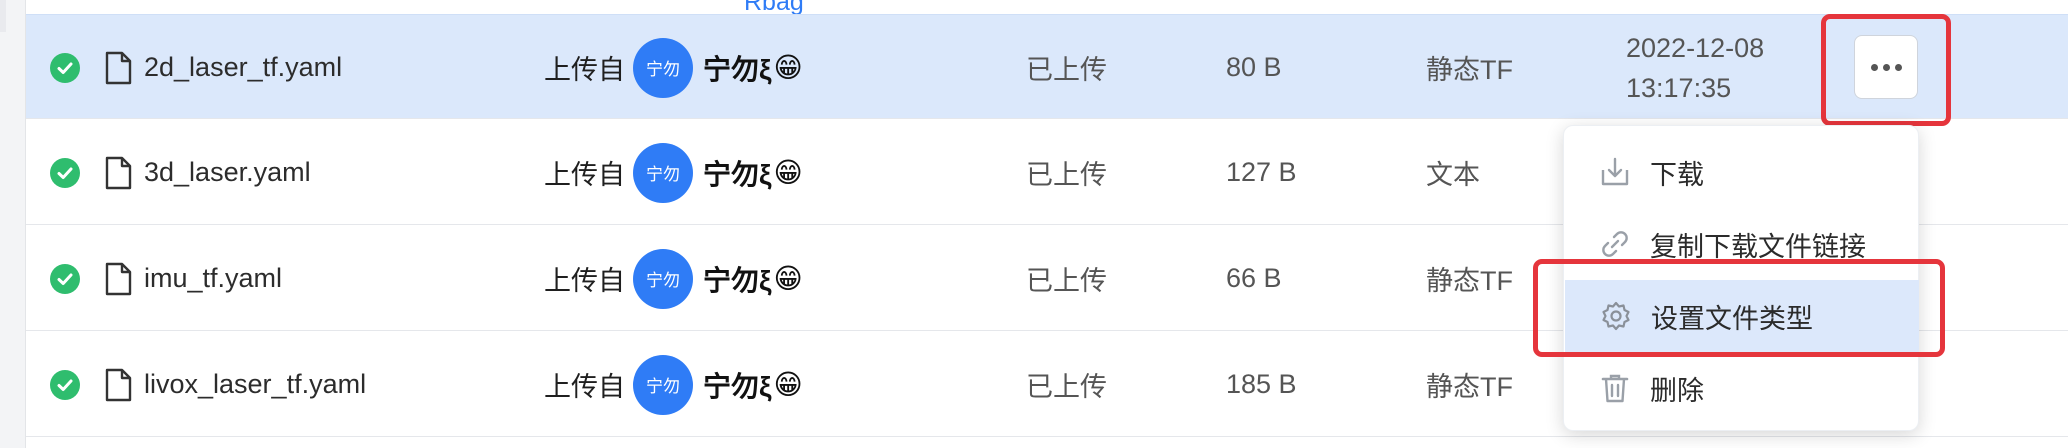  What do you see at coordinates (1679, 87) in the screenshot?
I see `time-line: 13:17:35` at bounding box center [1679, 87].